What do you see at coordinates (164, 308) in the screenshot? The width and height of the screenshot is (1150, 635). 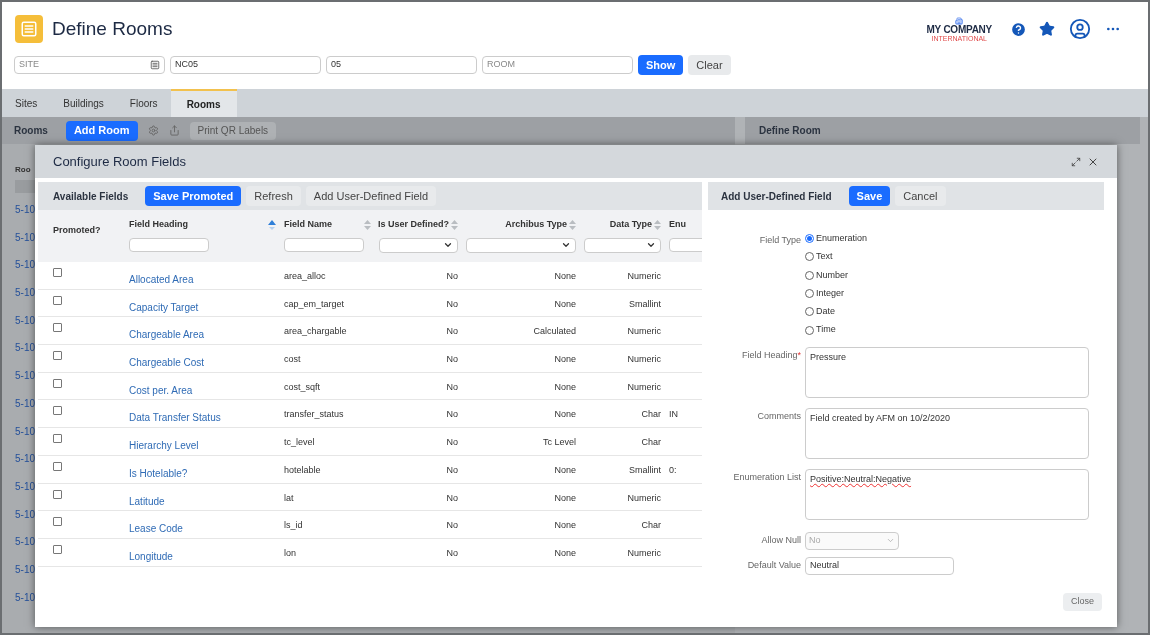 I see `field-heading-link: Capacity Target` at bounding box center [164, 308].